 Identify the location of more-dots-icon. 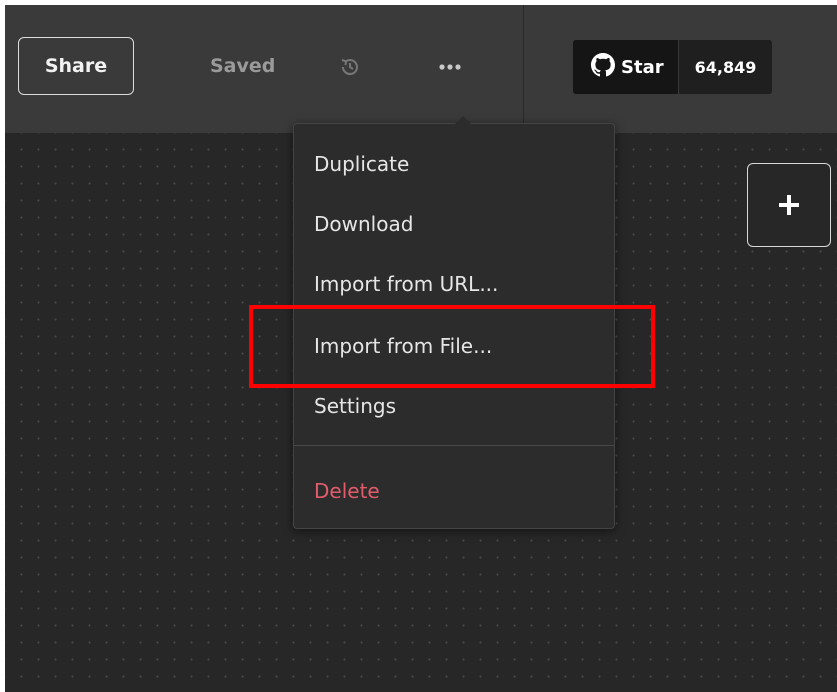
(450, 67).